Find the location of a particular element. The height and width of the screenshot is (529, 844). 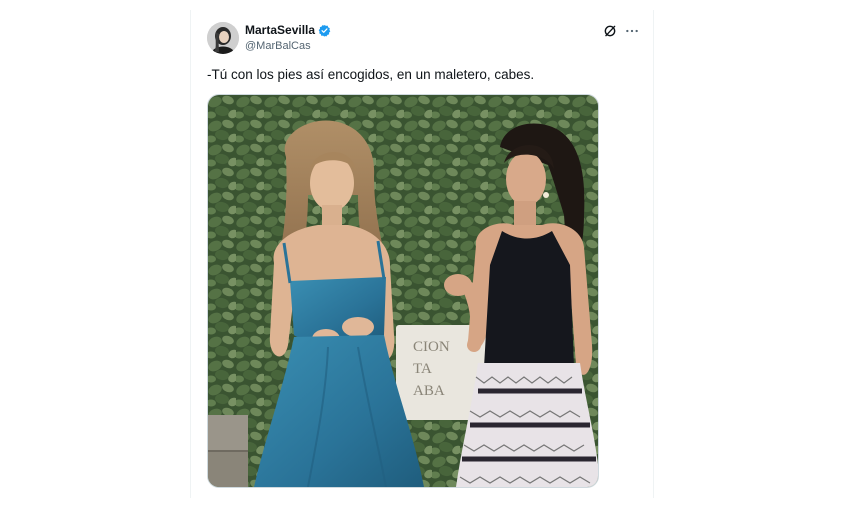

svg-text: CION is located at coordinates (431, 347).